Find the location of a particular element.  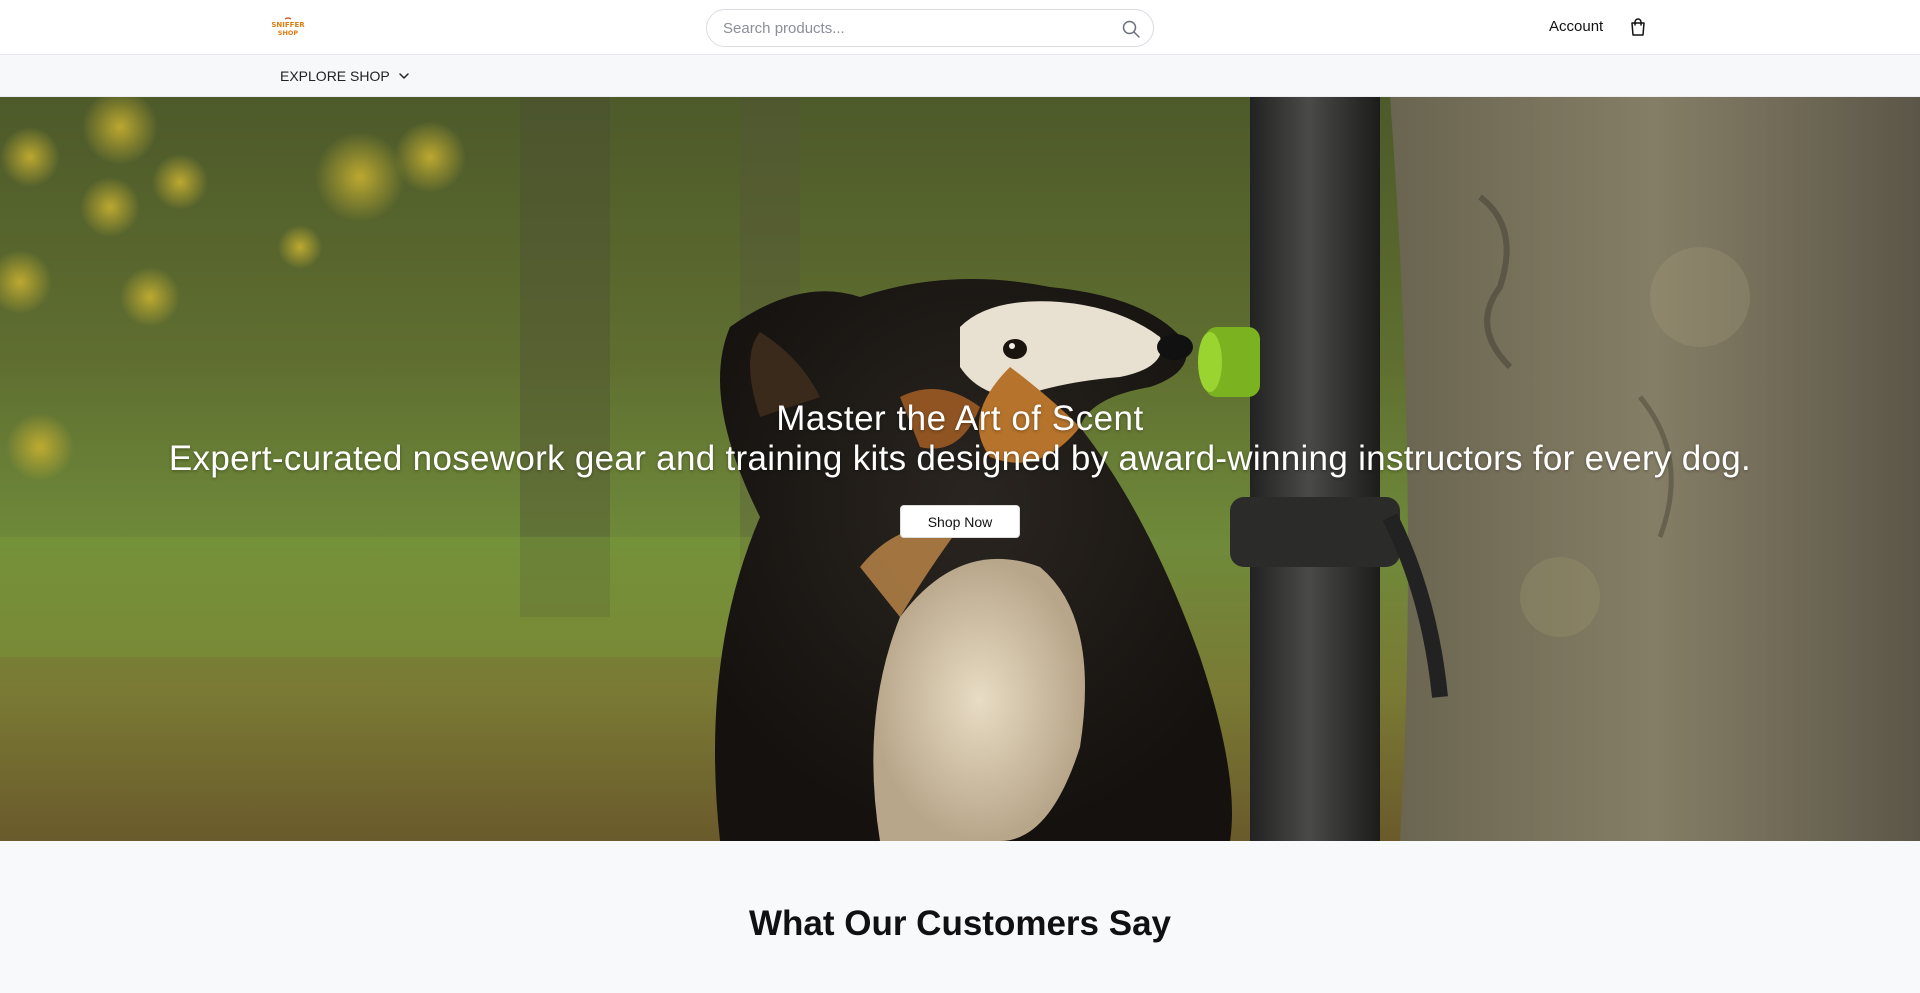

site-logo: SNIFFER SHOP is located at coordinates (288, 27).